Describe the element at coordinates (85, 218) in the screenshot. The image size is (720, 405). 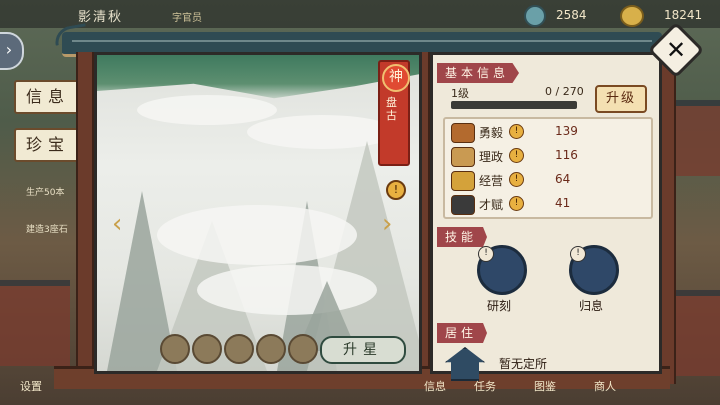
I see `left-pillar` at that location.